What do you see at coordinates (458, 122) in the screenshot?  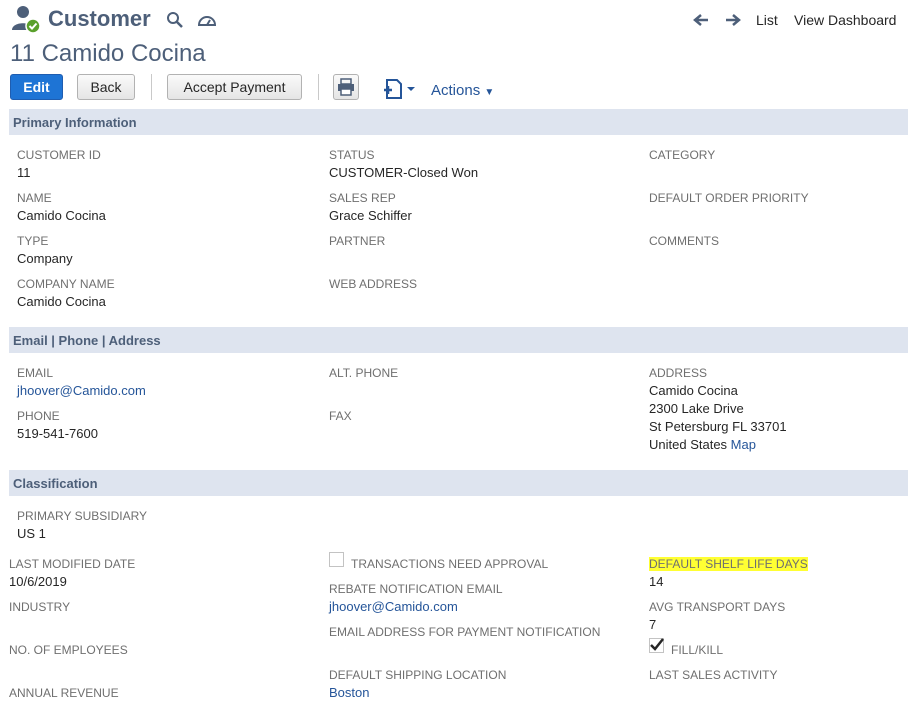 I see `section-primary-information: Primary Information` at bounding box center [458, 122].